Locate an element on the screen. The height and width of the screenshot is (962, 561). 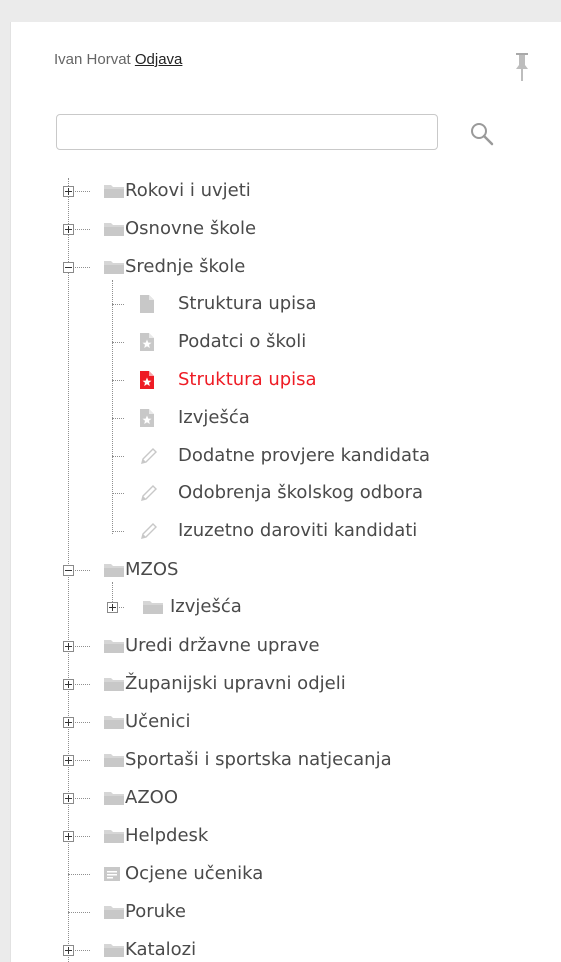
tree-item-label: Katalozi is located at coordinates (160, 950).